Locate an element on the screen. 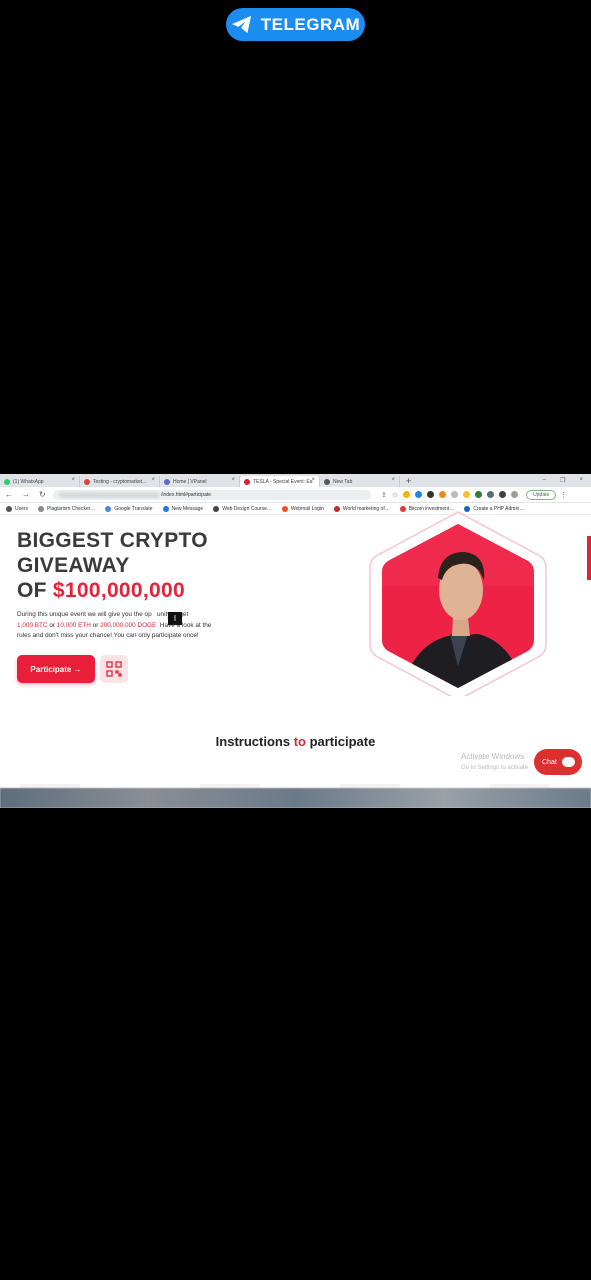  nav-buttons: ← → ↻ is located at coordinates (24, 494).